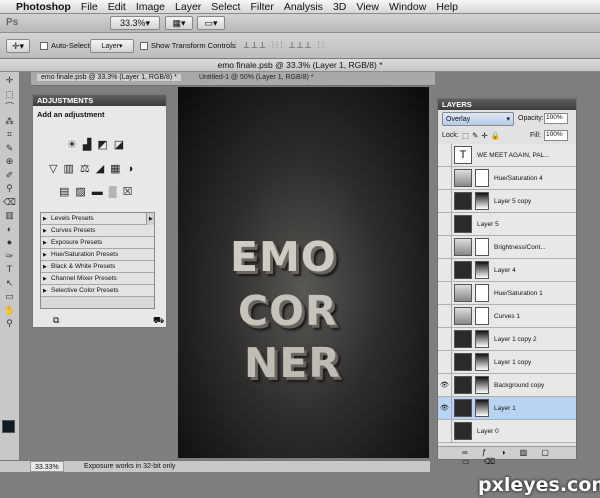 The image size is (600, 498). What do you see at coordinates (97, 291) in the screenshot?
I see `preset-selective-color: Selective Color Presets` at bounding box center [97, 291].